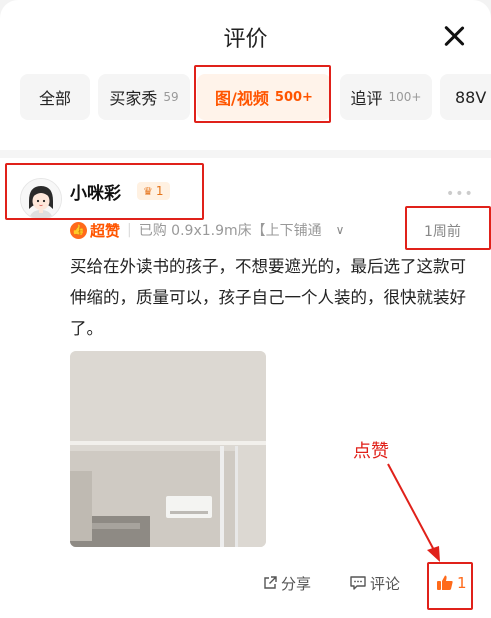 The width and height of the screenshot is (491, 618). I want to click on review-photo-image, so click(168, 449).